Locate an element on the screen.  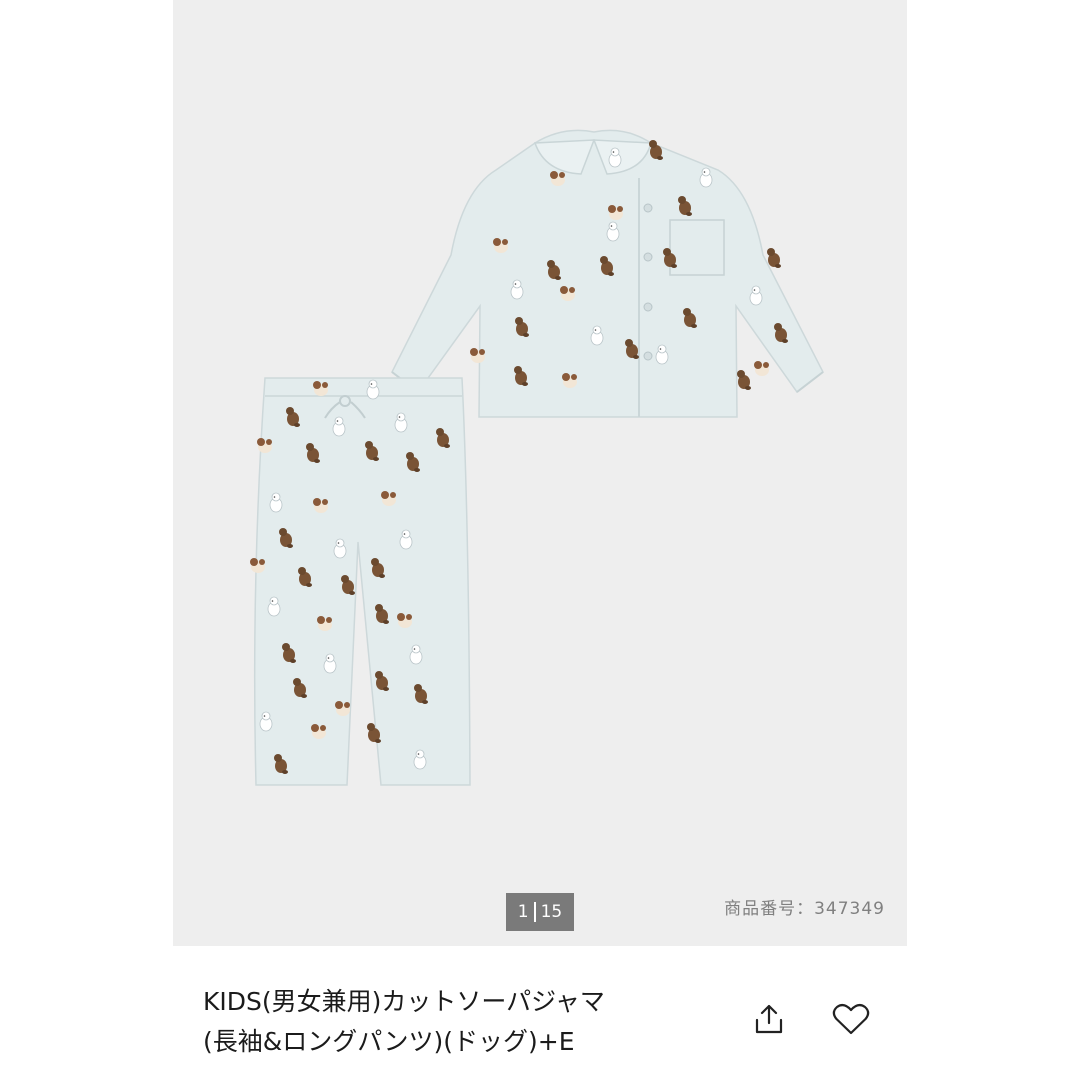
heart-icon is located at coordinates (851, 1019).